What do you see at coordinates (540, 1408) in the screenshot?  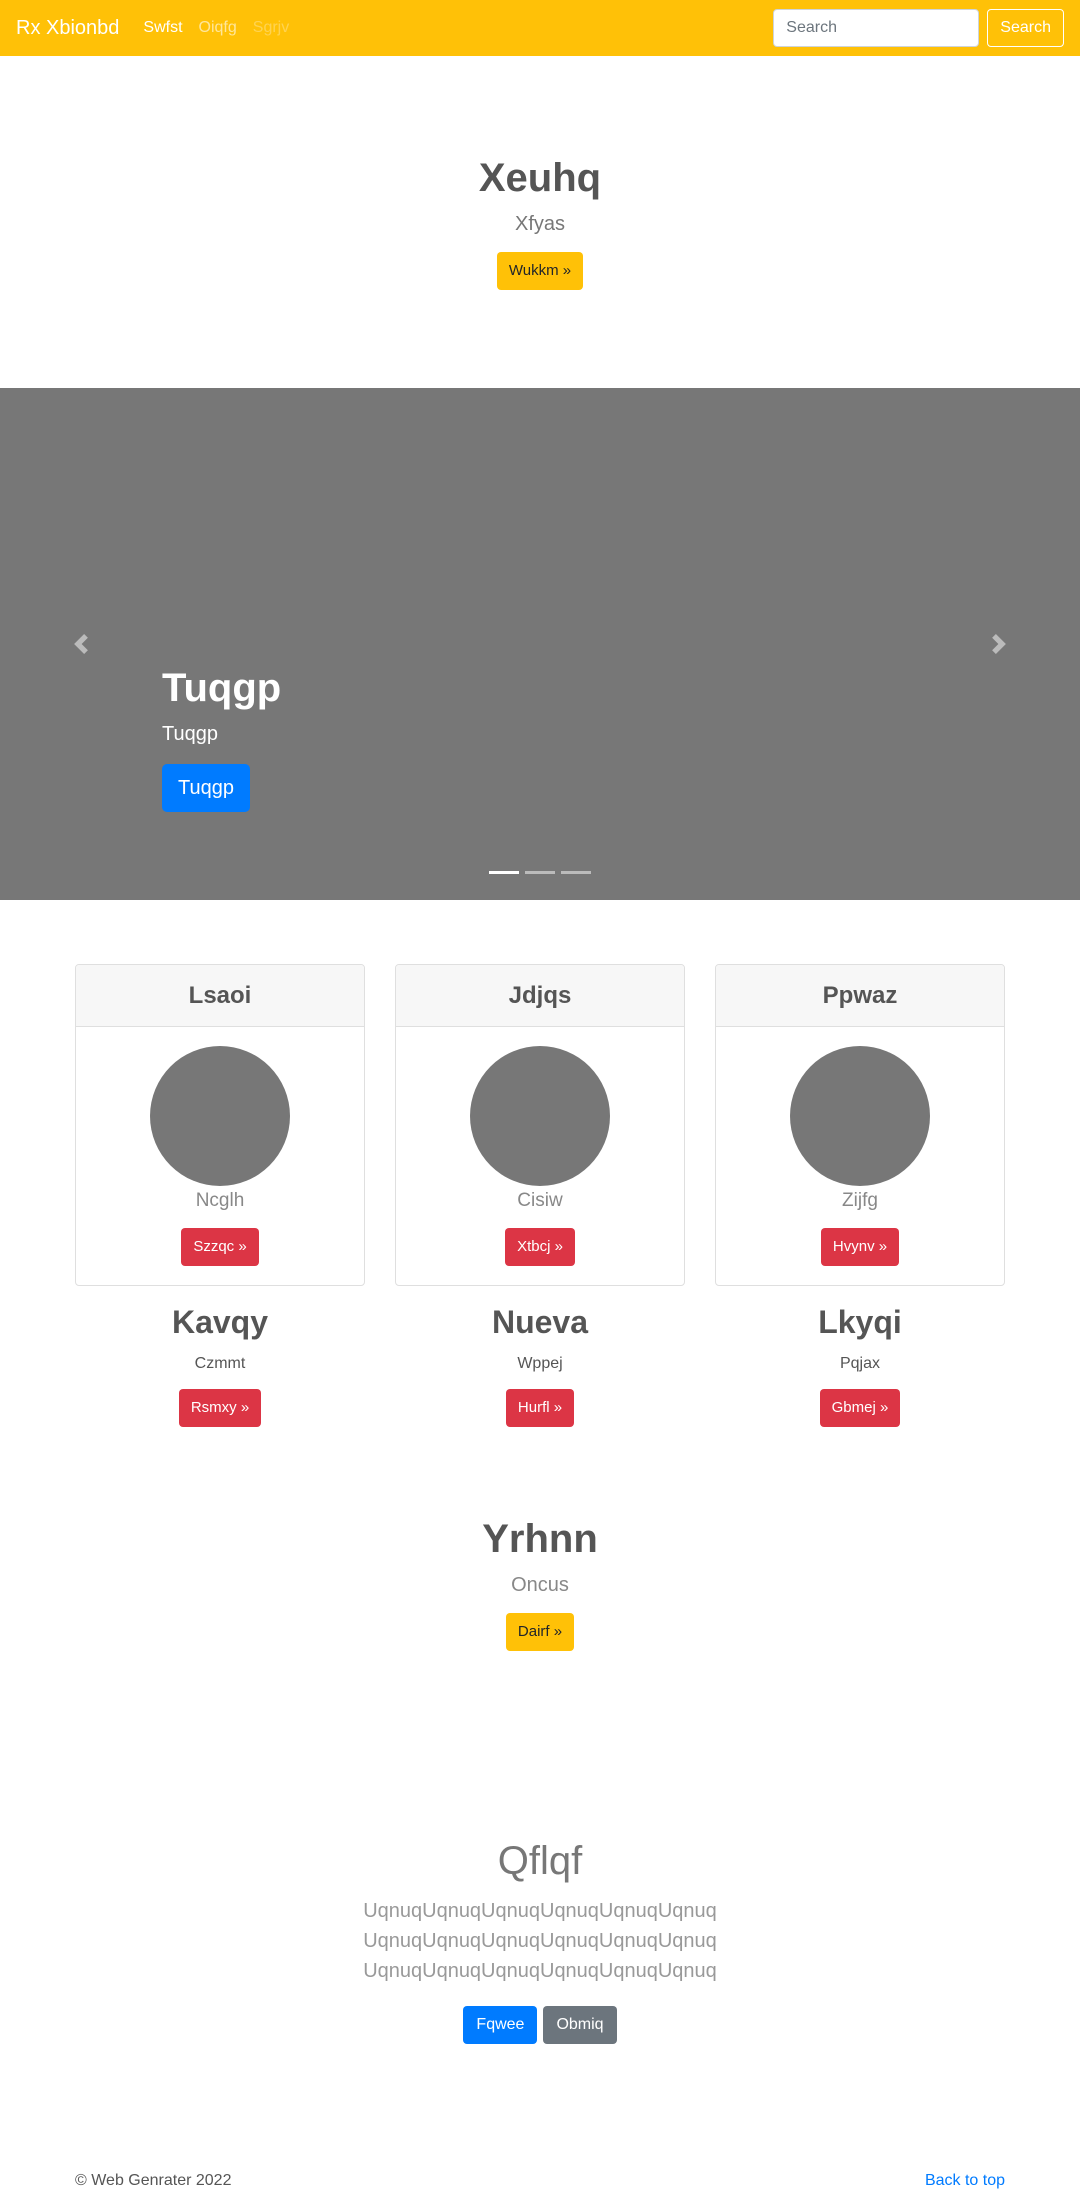 I see `feature-button: Hurfl »` at bounding box center [540, 1408].